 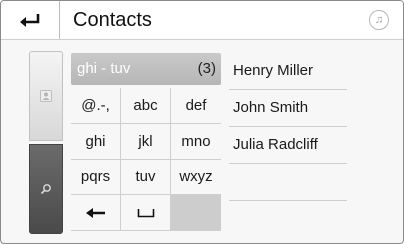 What do you see at coordinates (196, 177) in the screenshot?
I see `key-wxyz: wxyz` at bounding box center [196, 177].